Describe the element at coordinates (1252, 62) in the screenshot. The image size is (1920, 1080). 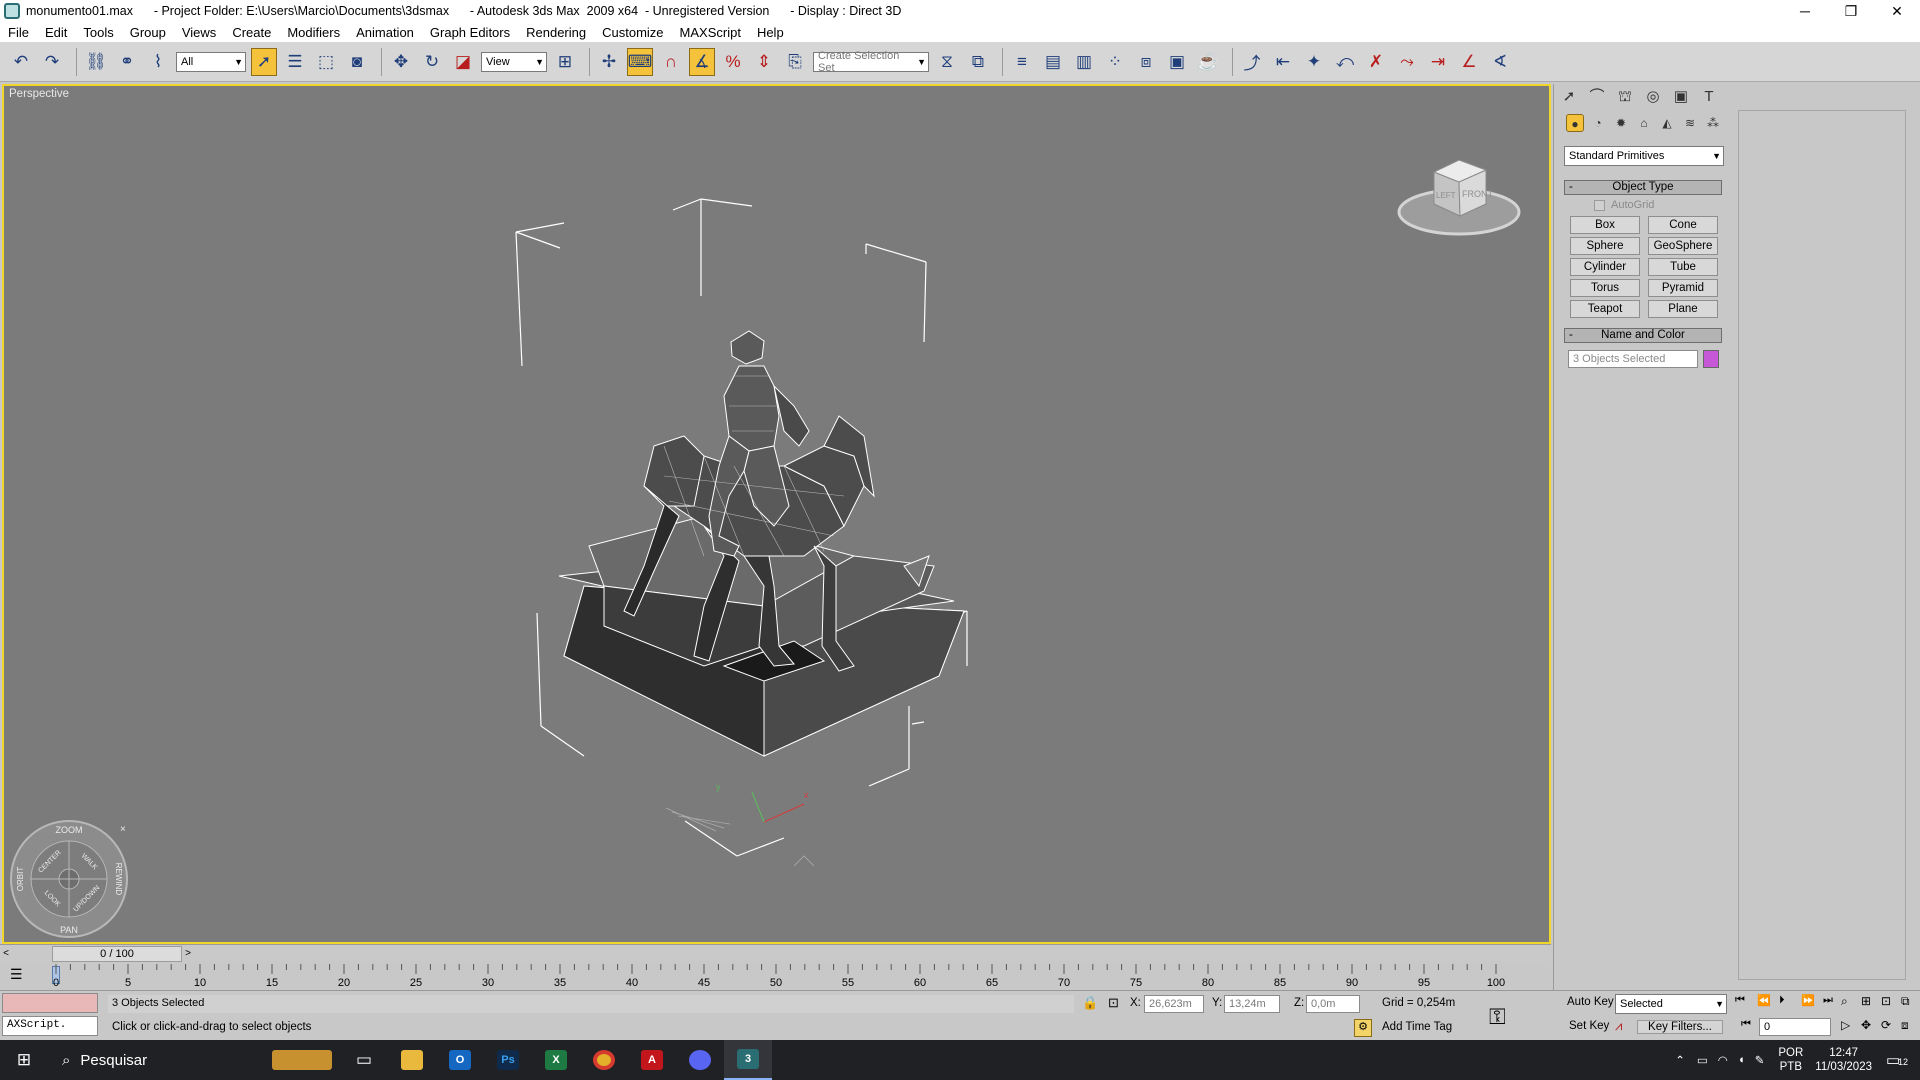
I see `script-tool-1-icon: ⤴` at that location.